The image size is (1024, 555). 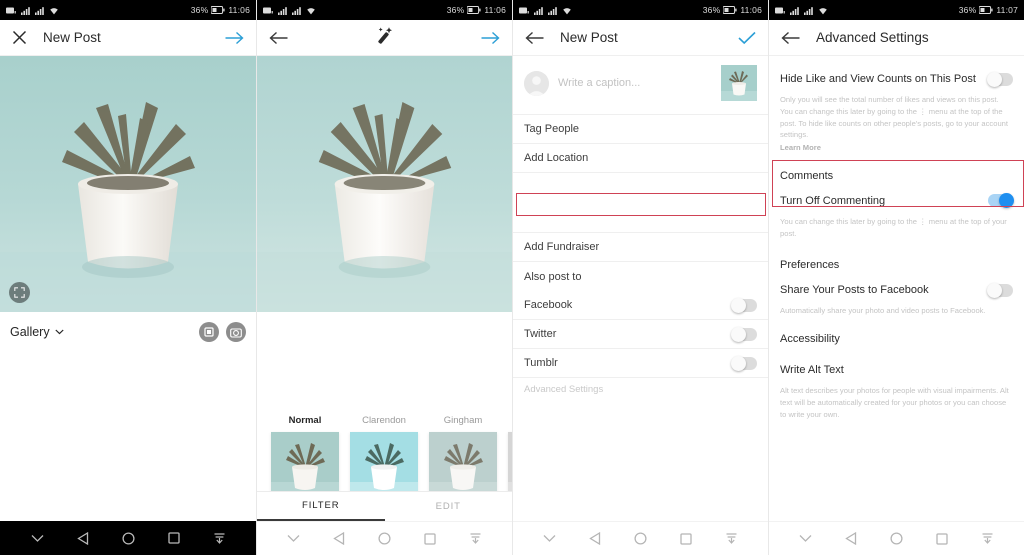 What do you see at coordinates (640, 129) in the screenshot?
I see `row-tag-people: Tag People` at bounding box center [640, 129].